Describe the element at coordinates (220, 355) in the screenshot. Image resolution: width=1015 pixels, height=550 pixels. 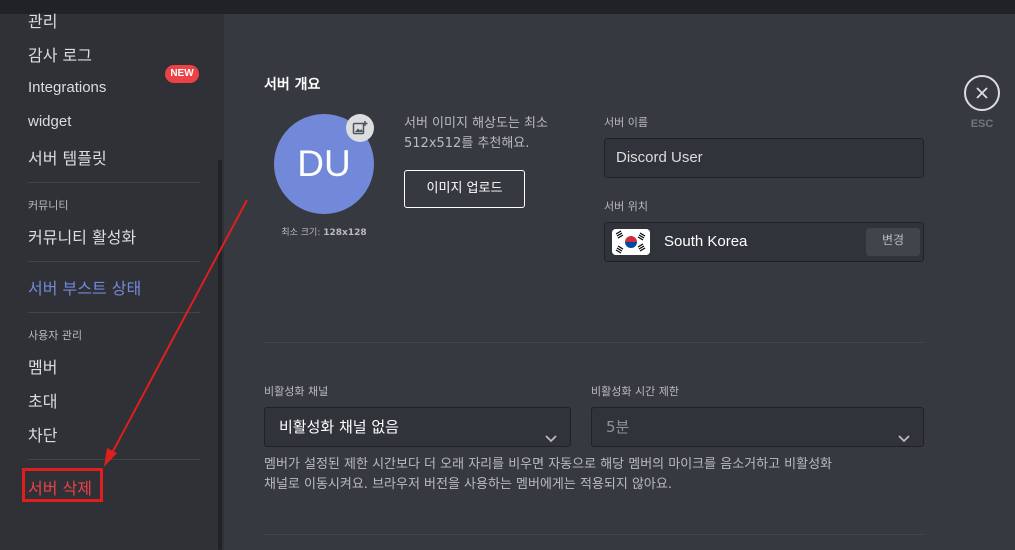
I see `sidebar-scrollbar` at that location.